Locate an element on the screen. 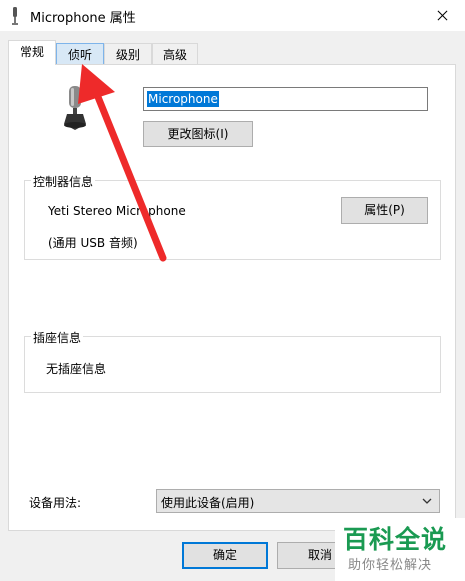  controller-bus-type: (通用 USB 音频) is located at coordinates (93, 243).